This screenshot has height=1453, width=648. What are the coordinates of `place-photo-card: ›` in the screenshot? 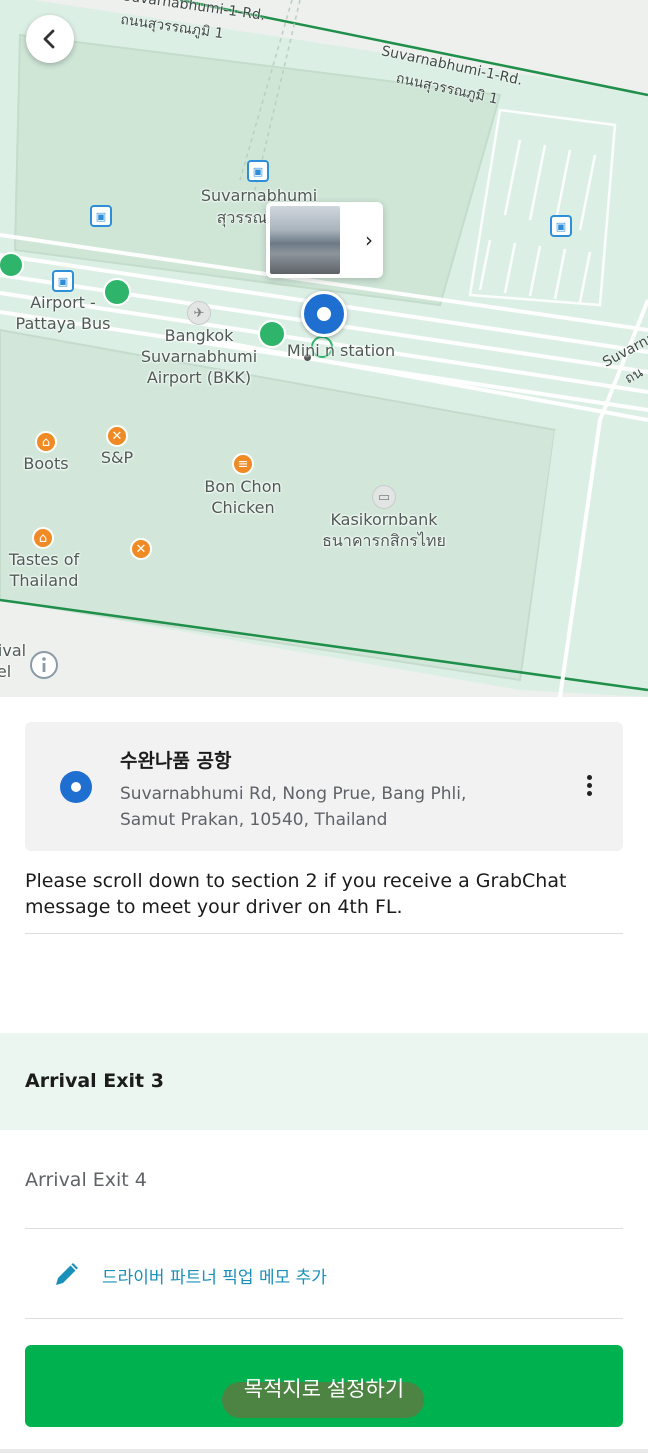 It's located at (324, 240).